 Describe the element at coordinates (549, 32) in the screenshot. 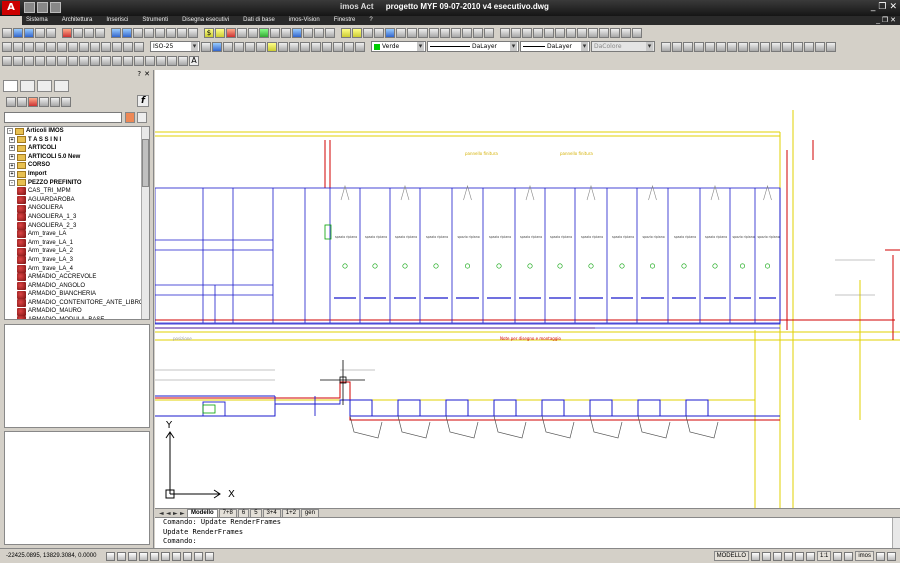

I see `zoom-scale-icon` at that location.